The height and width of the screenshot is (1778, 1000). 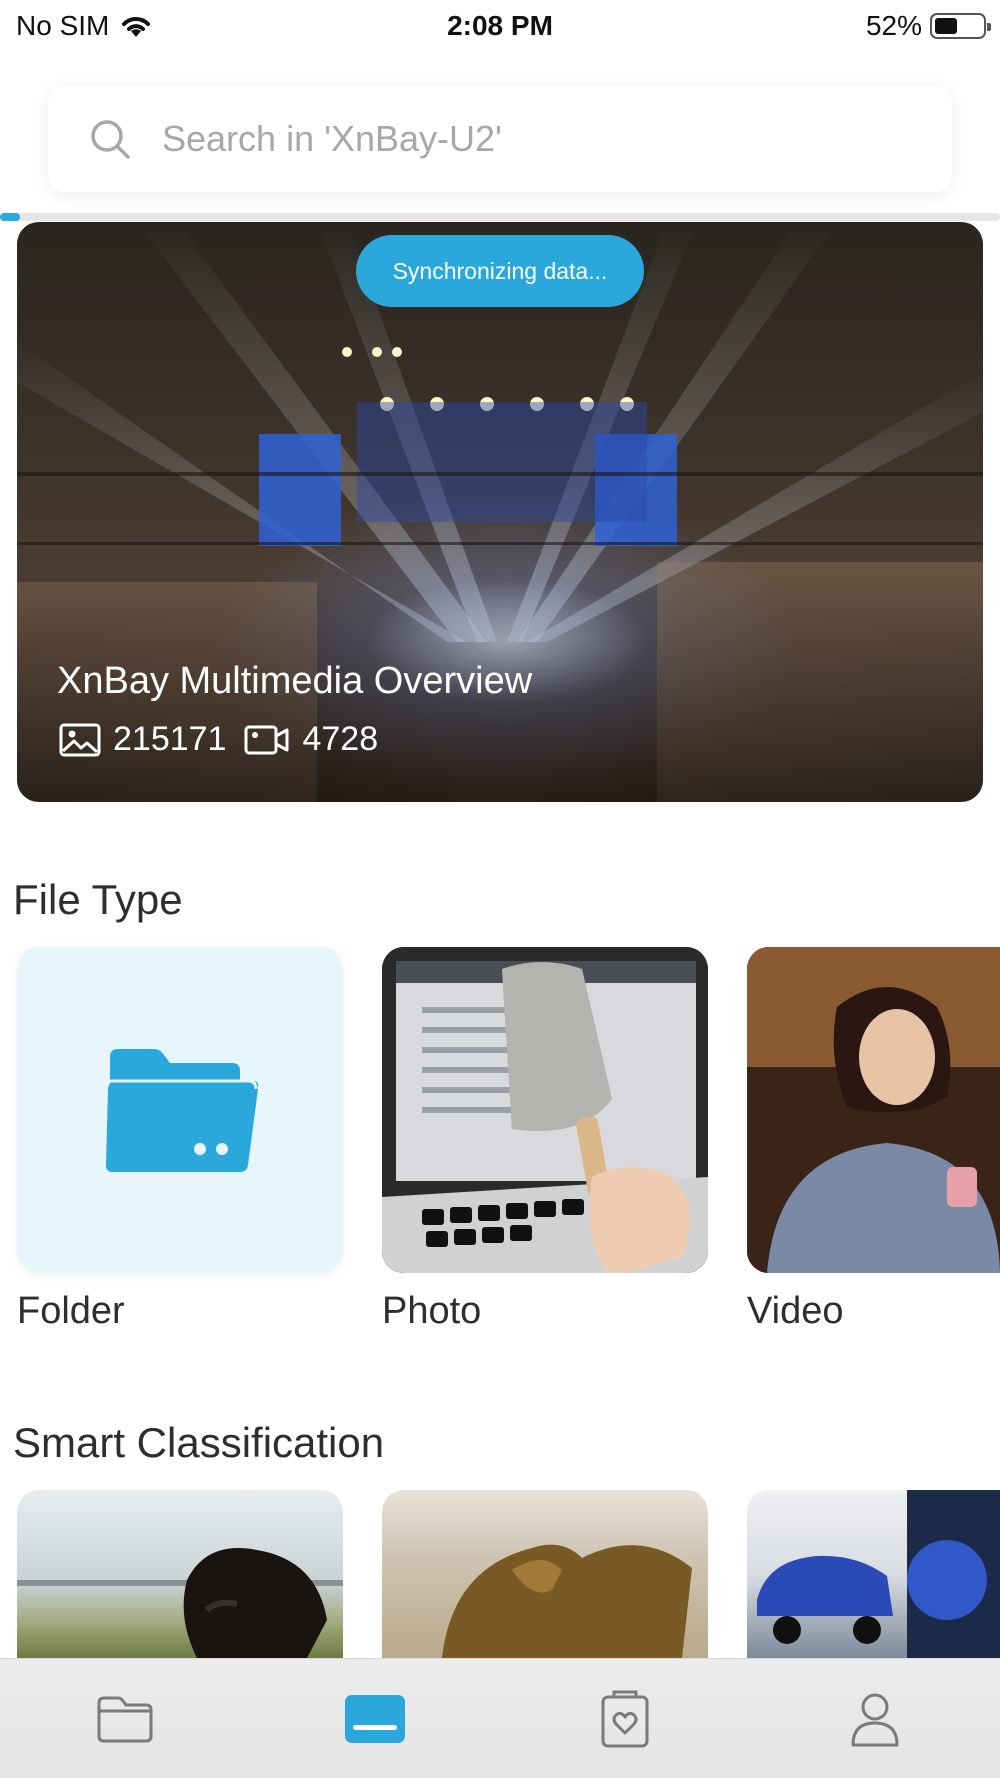 I want to click on file-type-photo-label: Photo, so click(x=432, y=1311).